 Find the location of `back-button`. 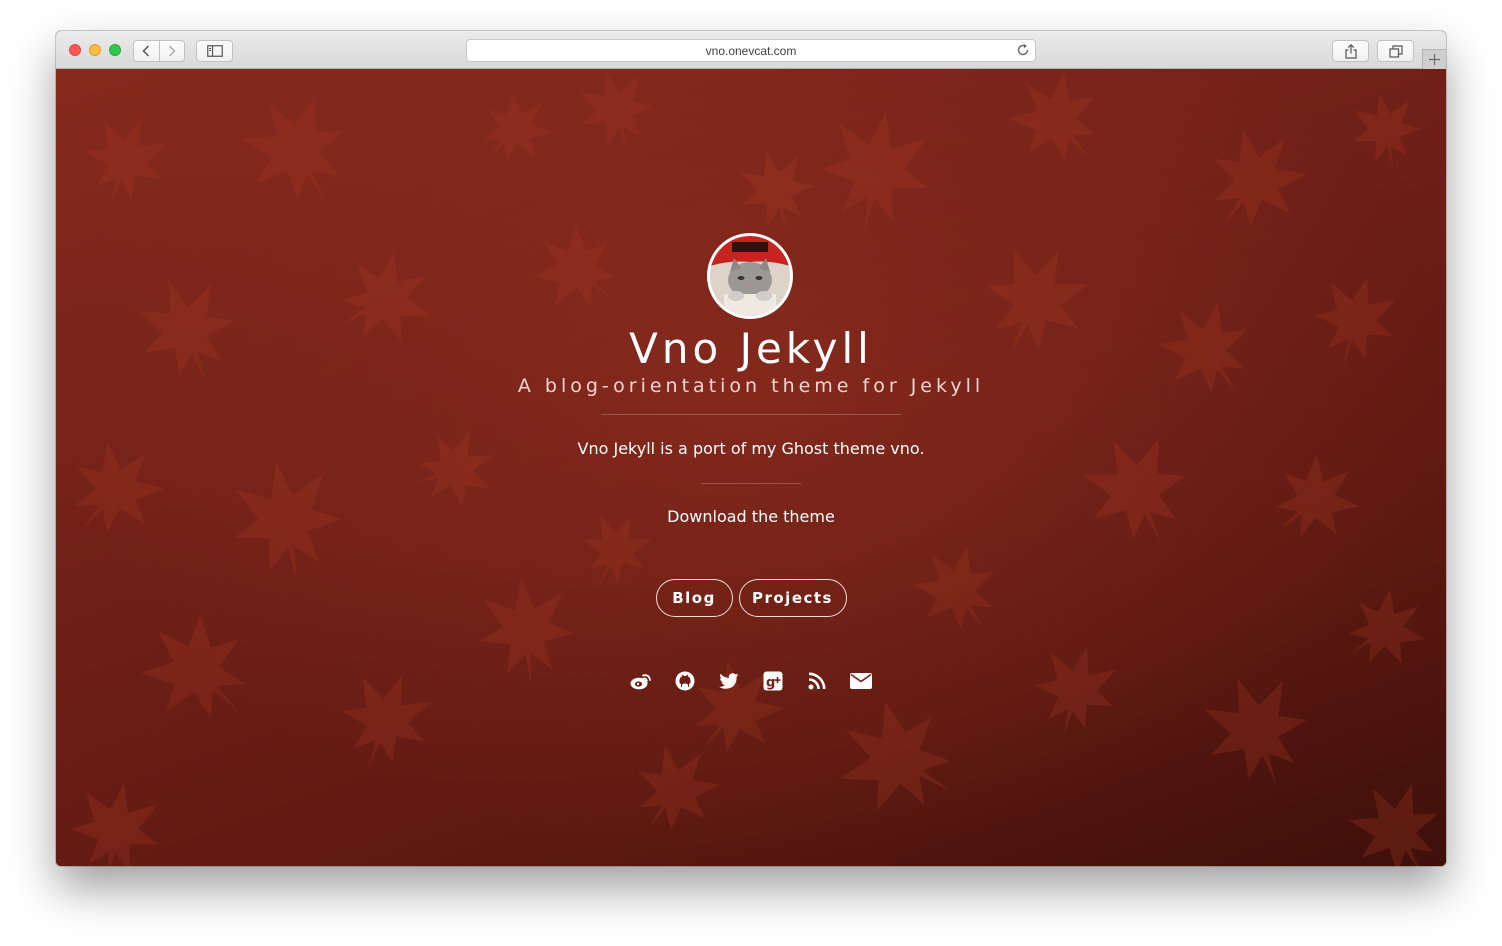

back-button is located at coordinates (146, 51).